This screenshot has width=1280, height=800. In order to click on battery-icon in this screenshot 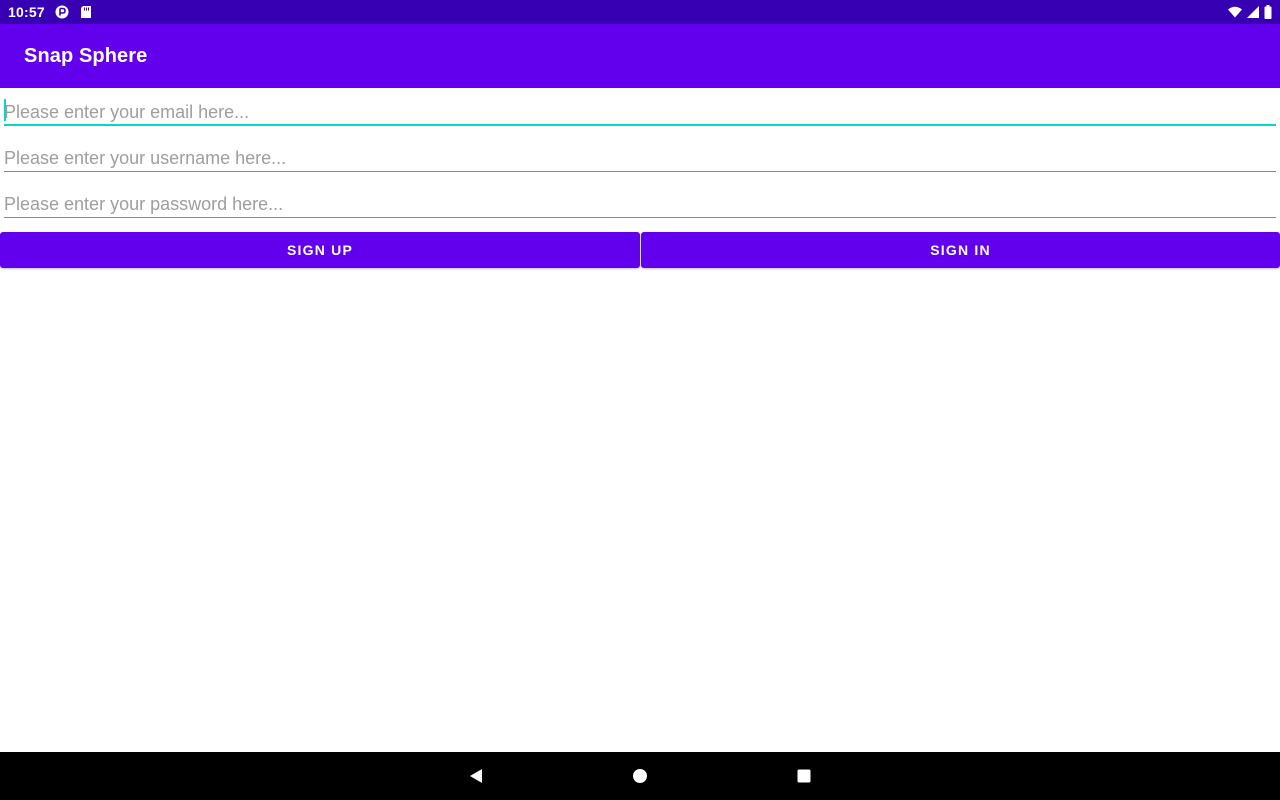, I will do `click(1268, 12)`.